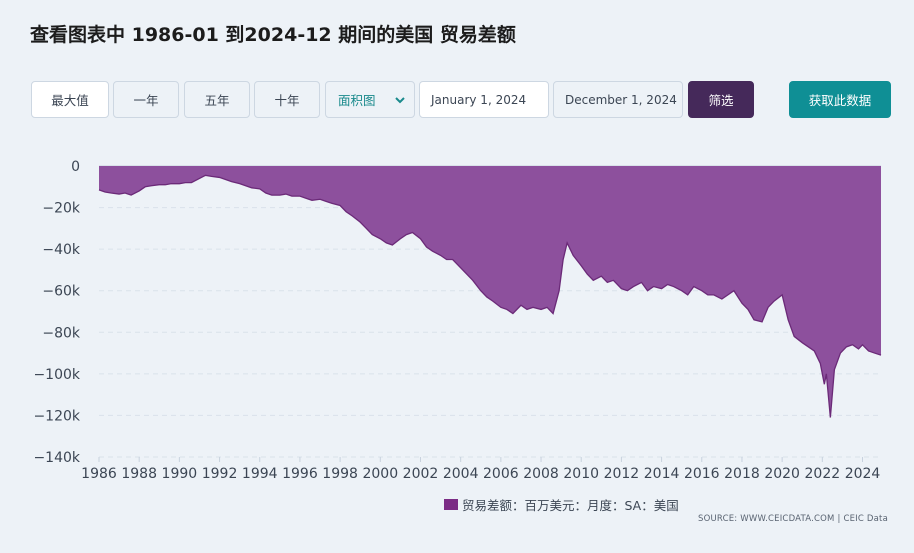  Describe the element at coordinates (702, 474) in the screenshot. I see `x-tick-label: 2016` at that location.